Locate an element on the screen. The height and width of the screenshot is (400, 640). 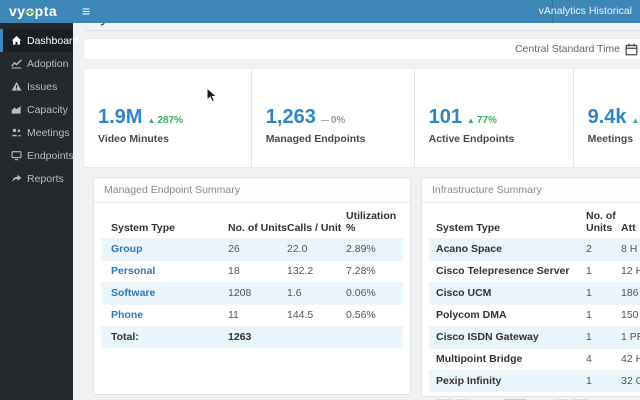
sidebar-item-label: Dashboard is located at coordinates (53, 40).